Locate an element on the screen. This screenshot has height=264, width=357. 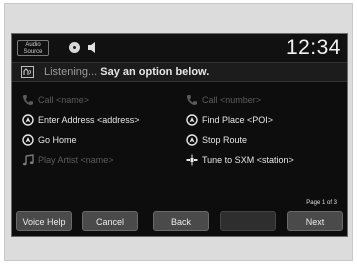
option-label: Stop Route is located at coordinates (225, 140).